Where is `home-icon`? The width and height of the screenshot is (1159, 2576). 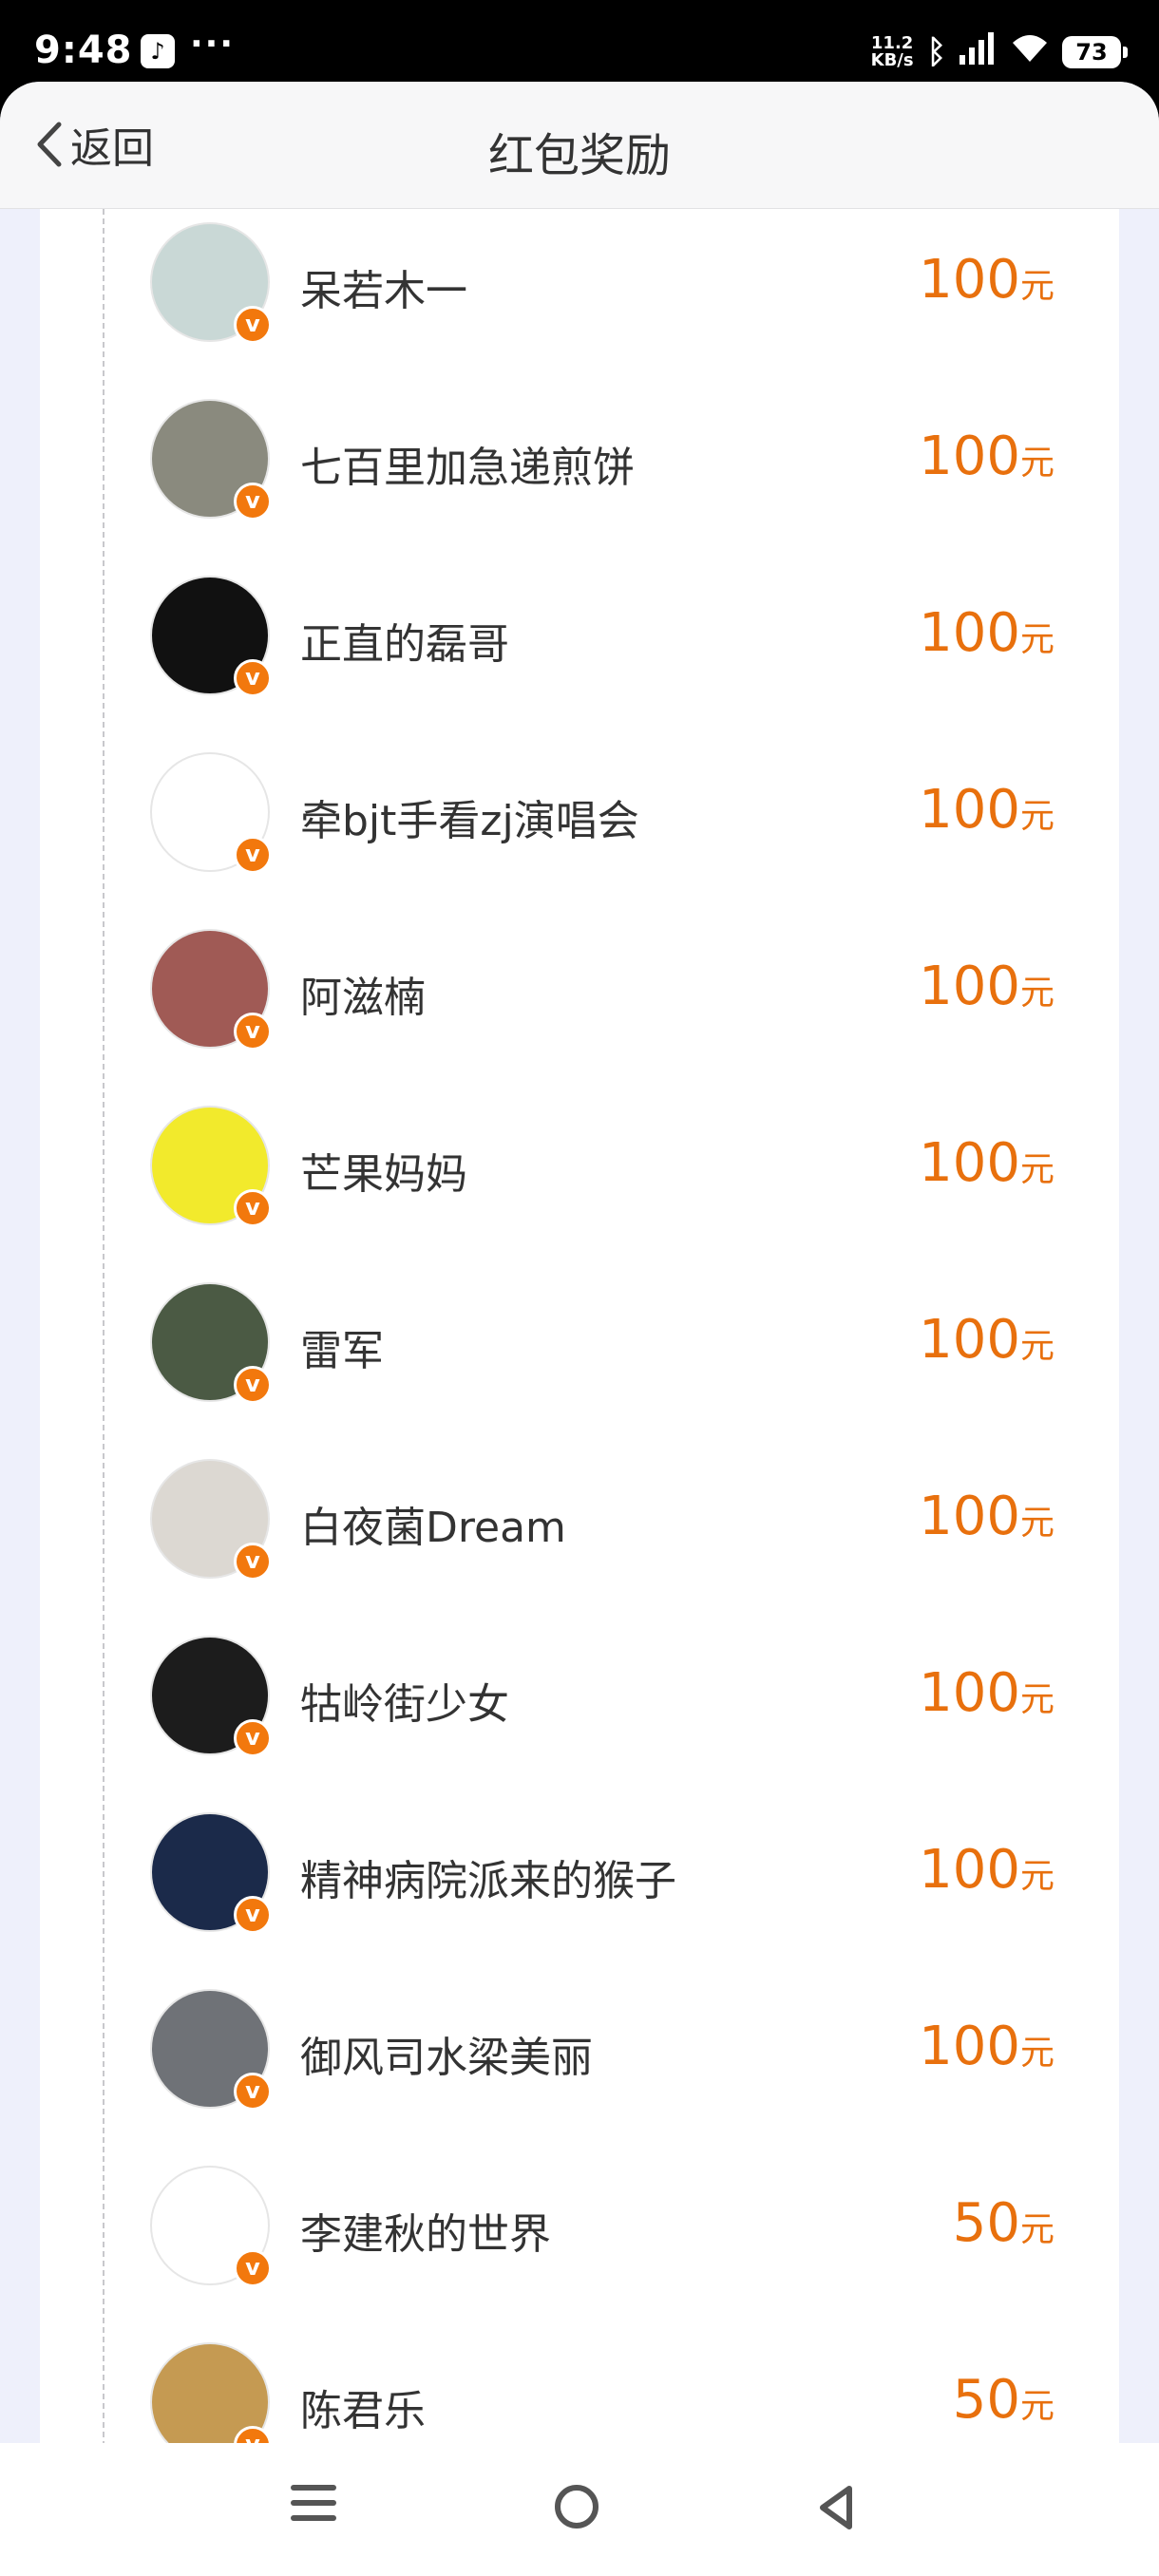
home-icon is located at coordinates (576, 2507).